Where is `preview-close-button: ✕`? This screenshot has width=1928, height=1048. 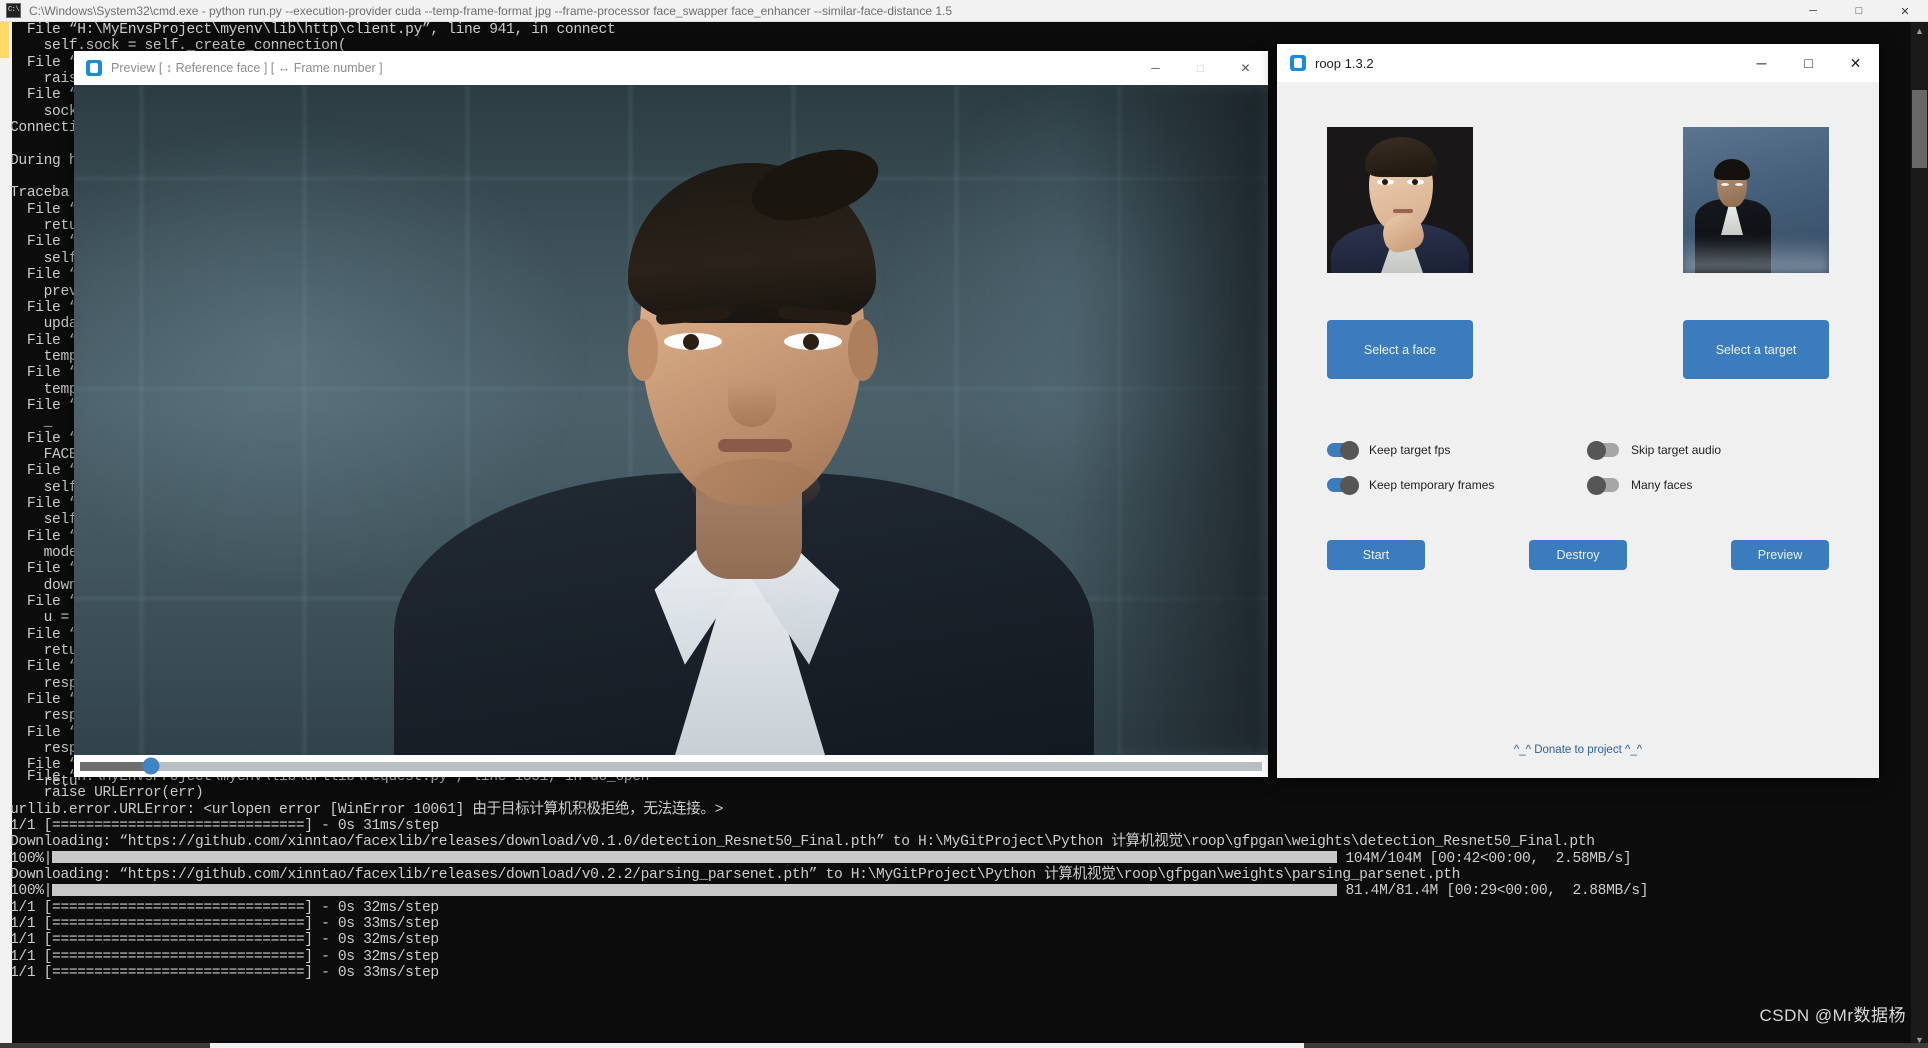 preview-close-button: ✕ is located at coordinates (1245, 68).